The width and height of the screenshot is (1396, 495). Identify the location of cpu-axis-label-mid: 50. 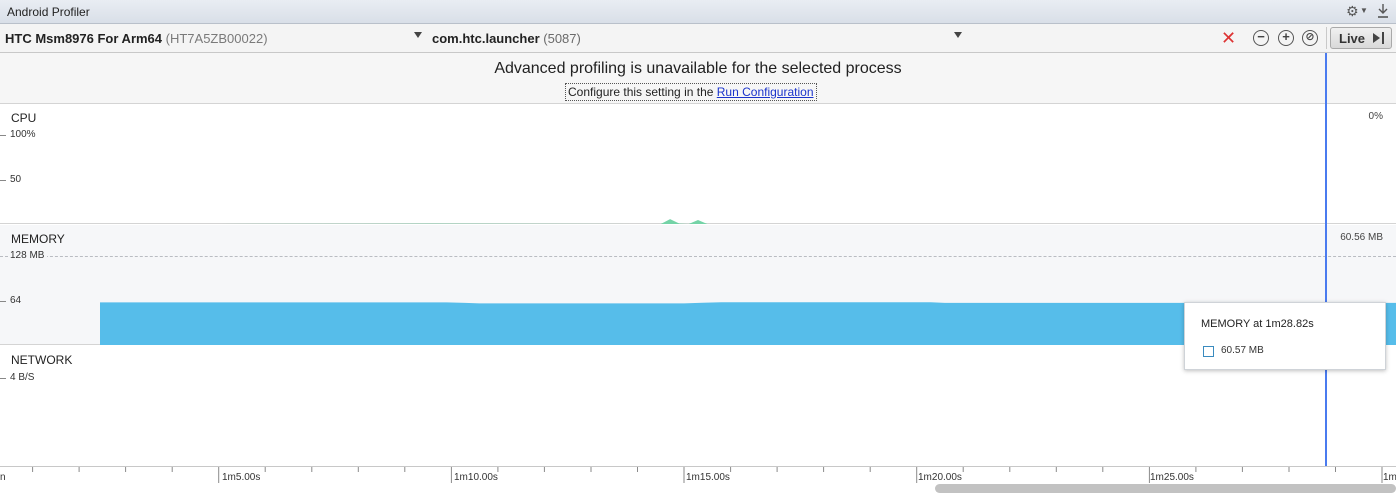
(16, 179).